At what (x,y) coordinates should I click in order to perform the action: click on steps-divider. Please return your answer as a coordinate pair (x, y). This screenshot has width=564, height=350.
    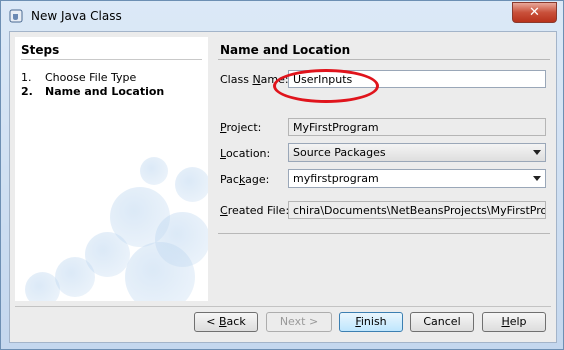
    Looking at the image, I should click on (111, 59).